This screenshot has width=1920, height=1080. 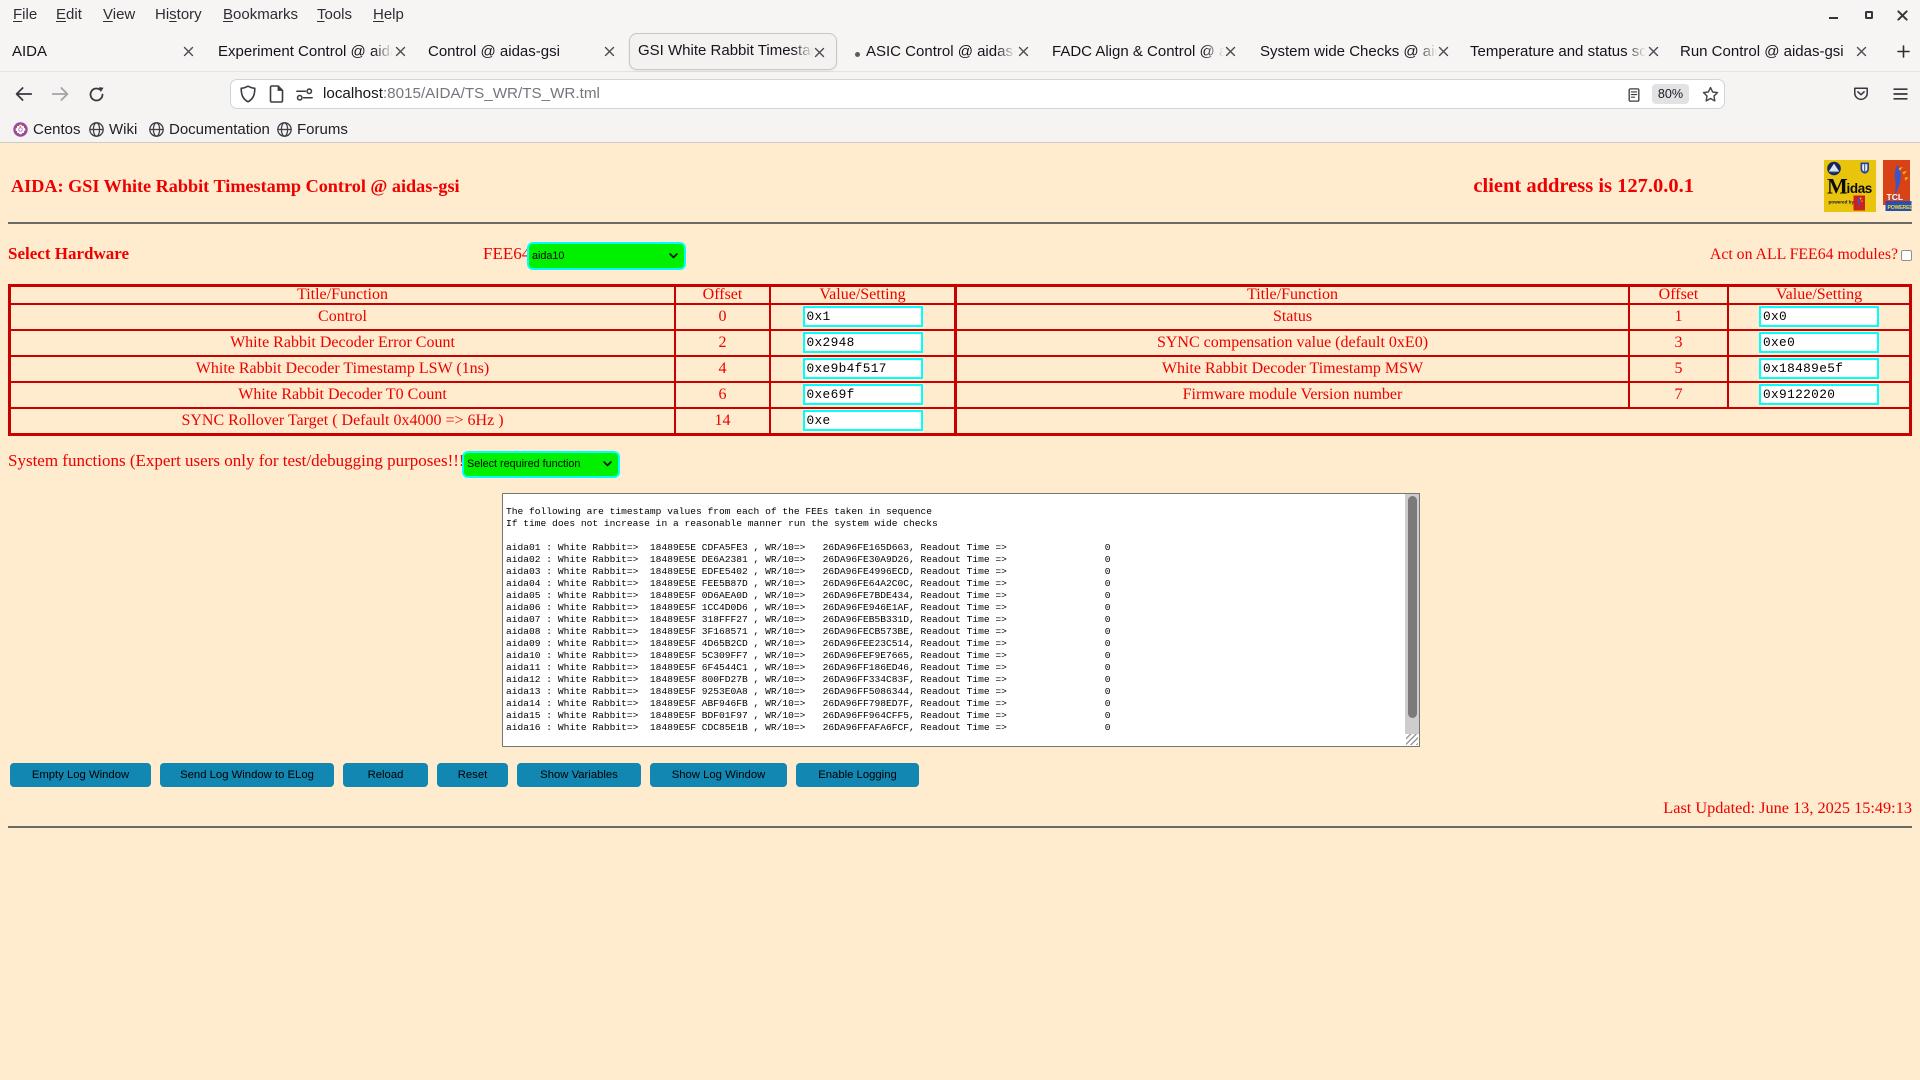 What do you see at coordinates (321, 14) in the screenshot?
I see `menu-mnemonic: T` at bounding box center [321, 14].